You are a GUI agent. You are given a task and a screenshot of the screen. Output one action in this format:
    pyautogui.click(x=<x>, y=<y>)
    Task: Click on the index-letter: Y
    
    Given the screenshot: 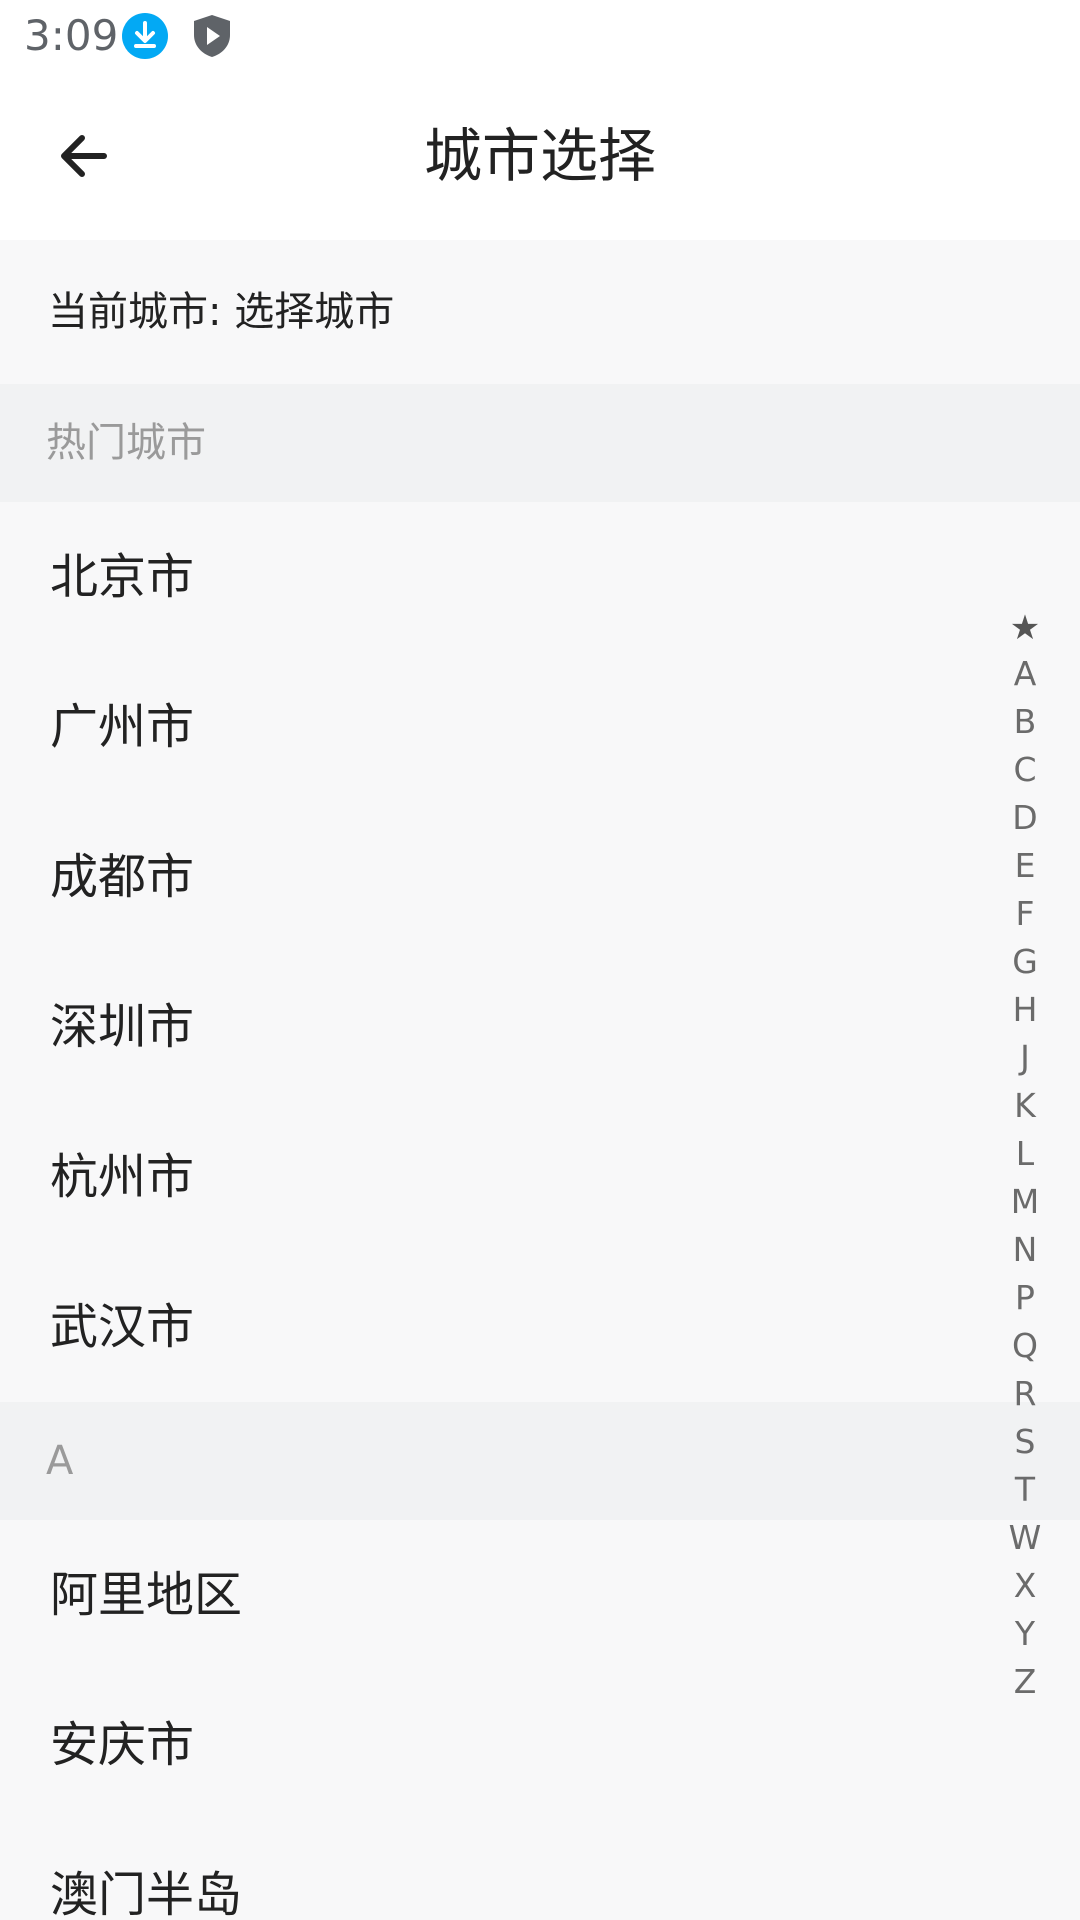 What is the action you would take?
    pyautogui.click(x=1025, y=1634)
    